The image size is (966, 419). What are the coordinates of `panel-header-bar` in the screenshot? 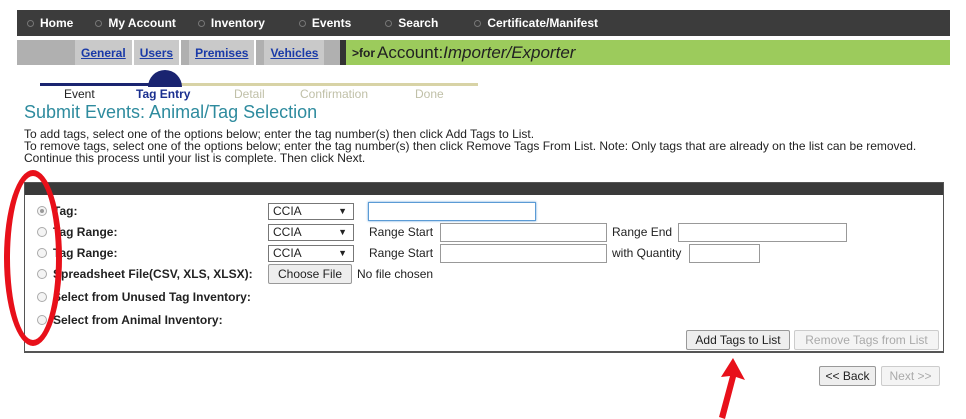 It's located at (484, 189).